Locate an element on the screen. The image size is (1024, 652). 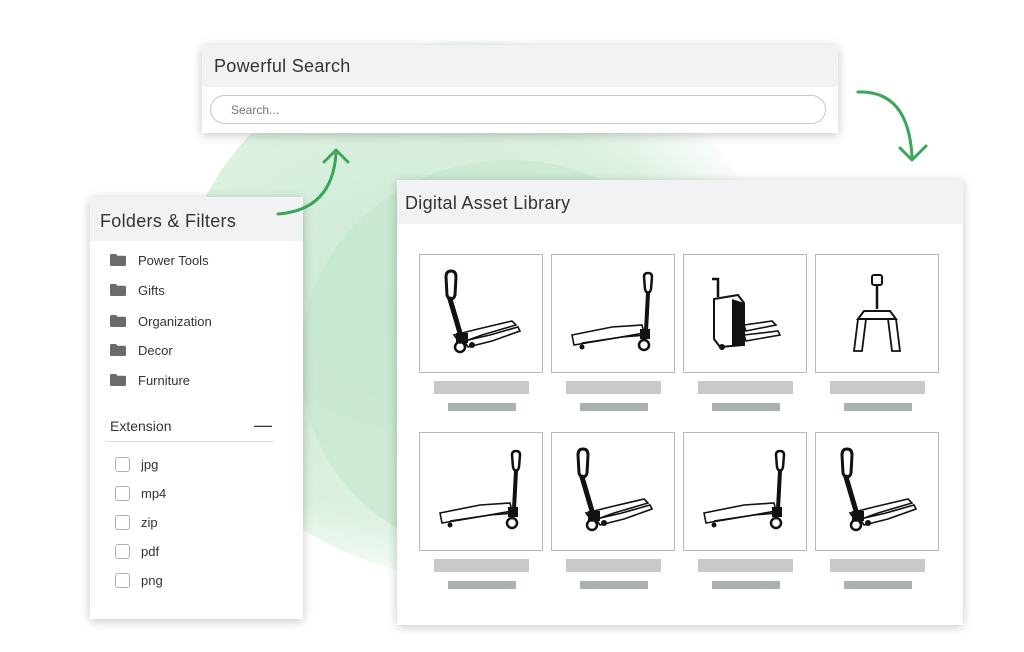
folder-label: Organization is located at coordinates (175, 321).